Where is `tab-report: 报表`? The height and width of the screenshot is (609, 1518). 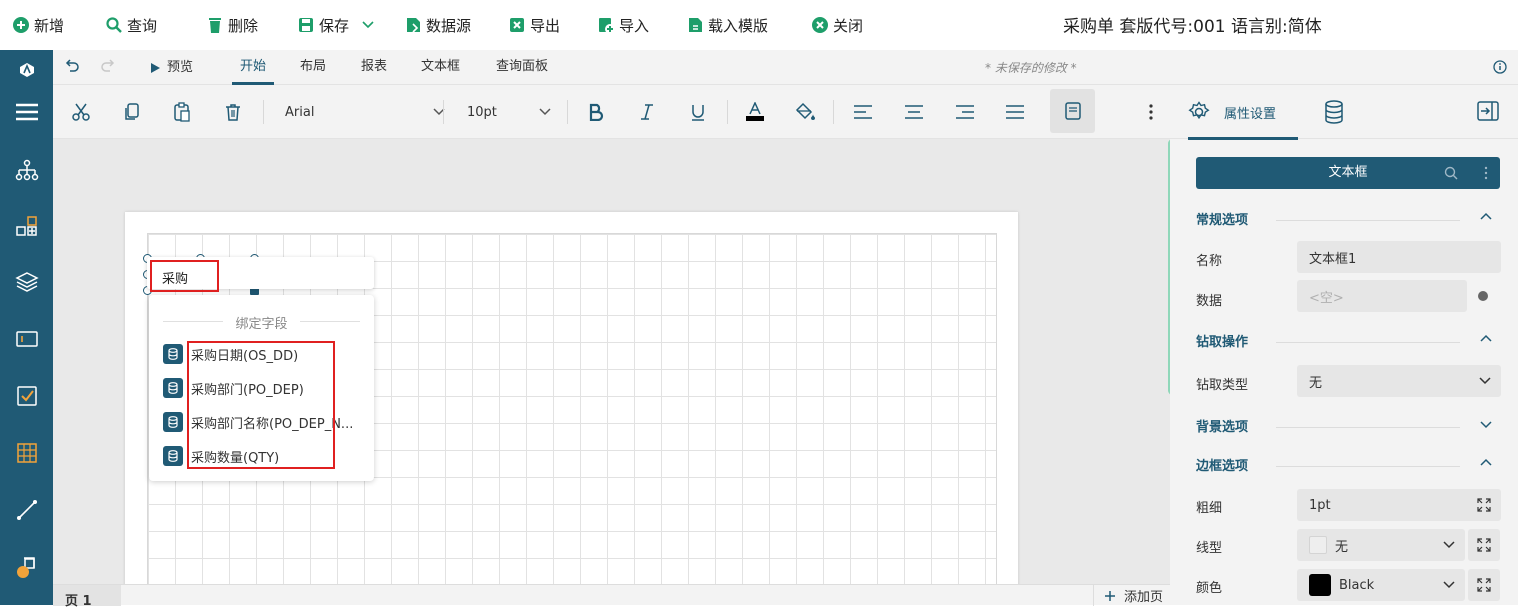 tab-report: 报表 is located at coordinates (374, 67).